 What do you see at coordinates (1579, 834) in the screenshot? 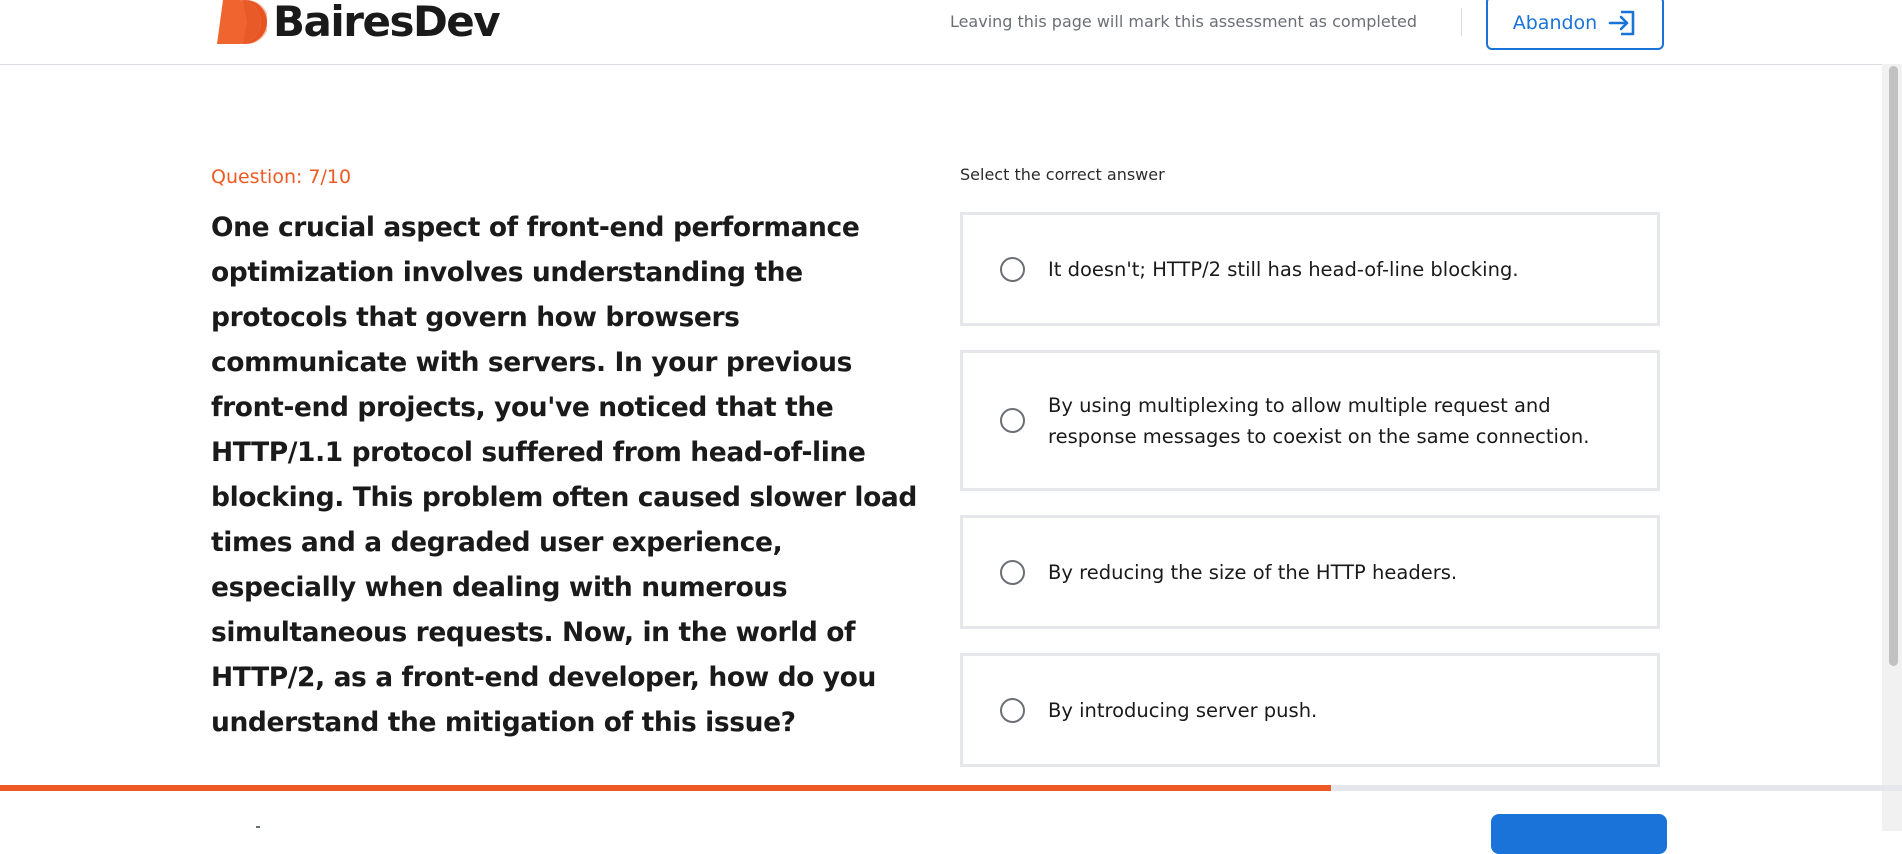
I see `next-button` at bounding box center [1579, 834].